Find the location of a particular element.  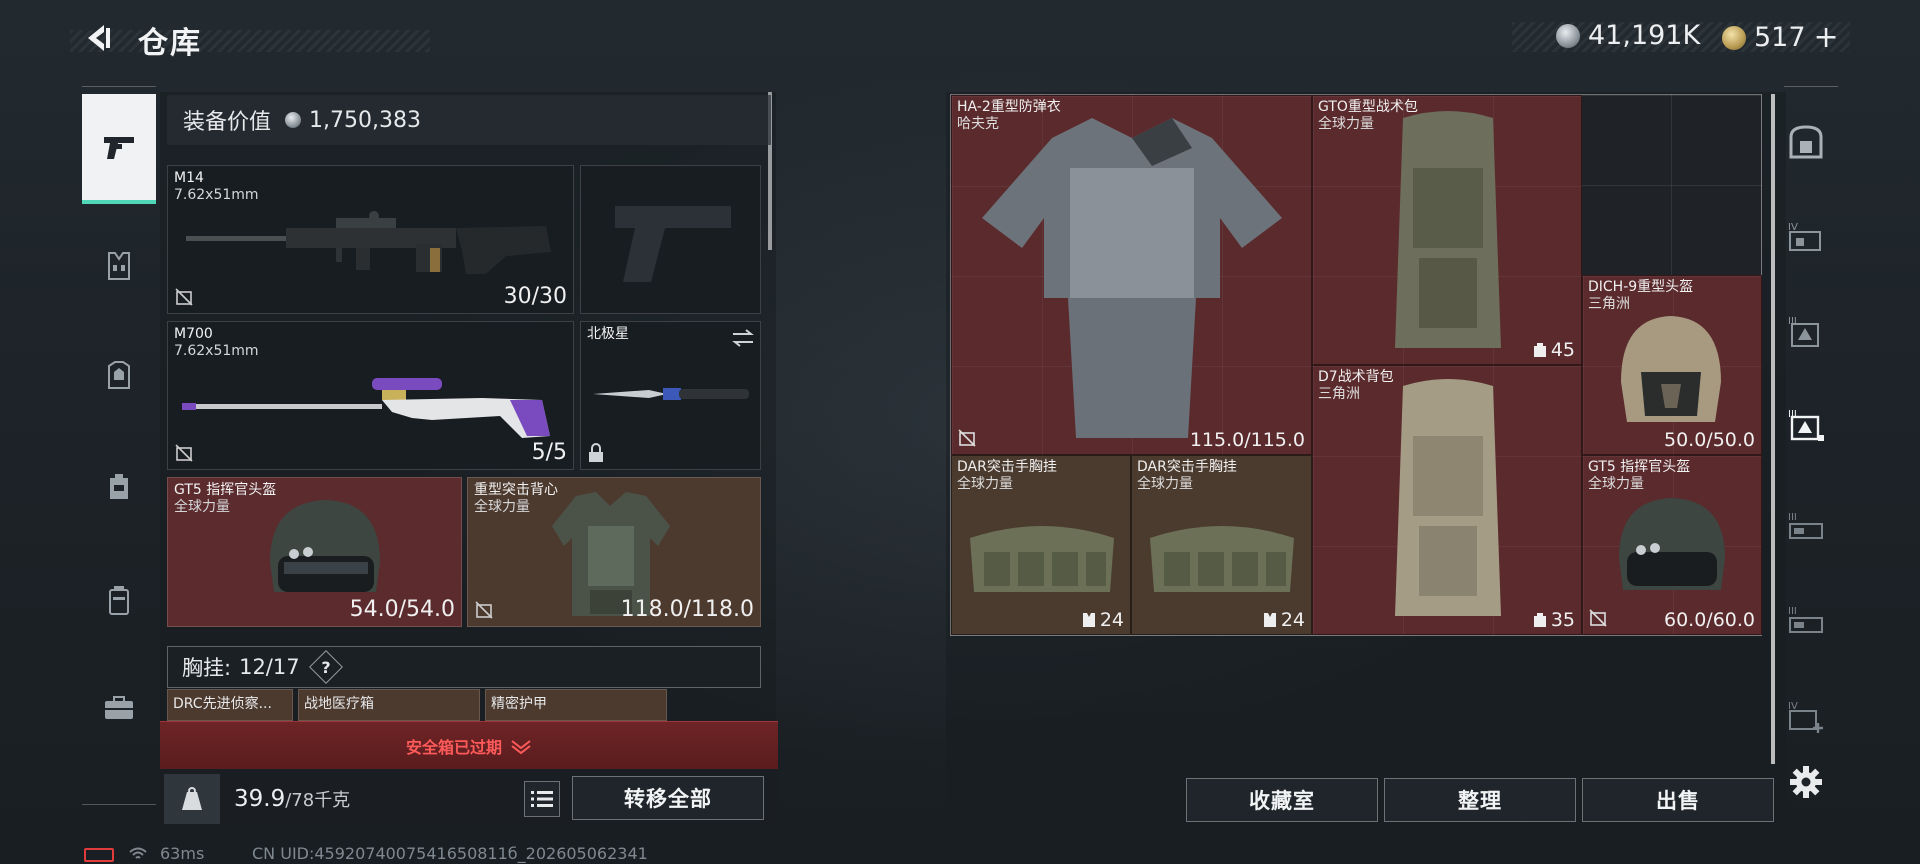

helmet-durability: 54.0/54.0 is located at coordinates (402, 609).